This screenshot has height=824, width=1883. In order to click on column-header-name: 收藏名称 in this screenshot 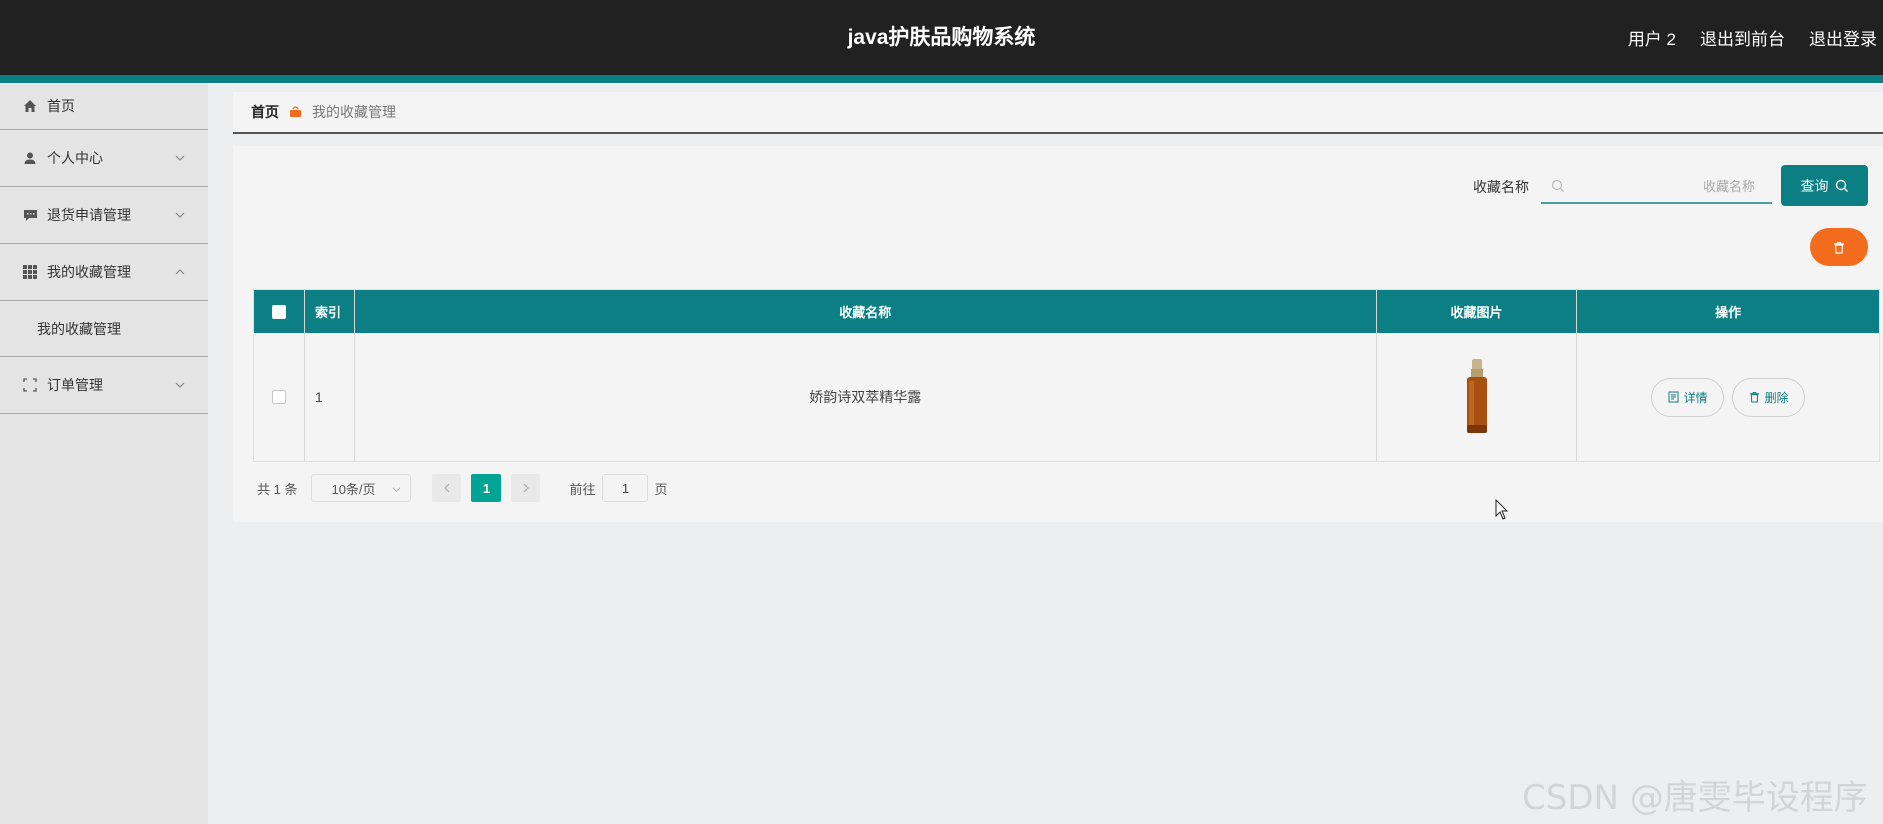, I will do `click(866, 311)`.